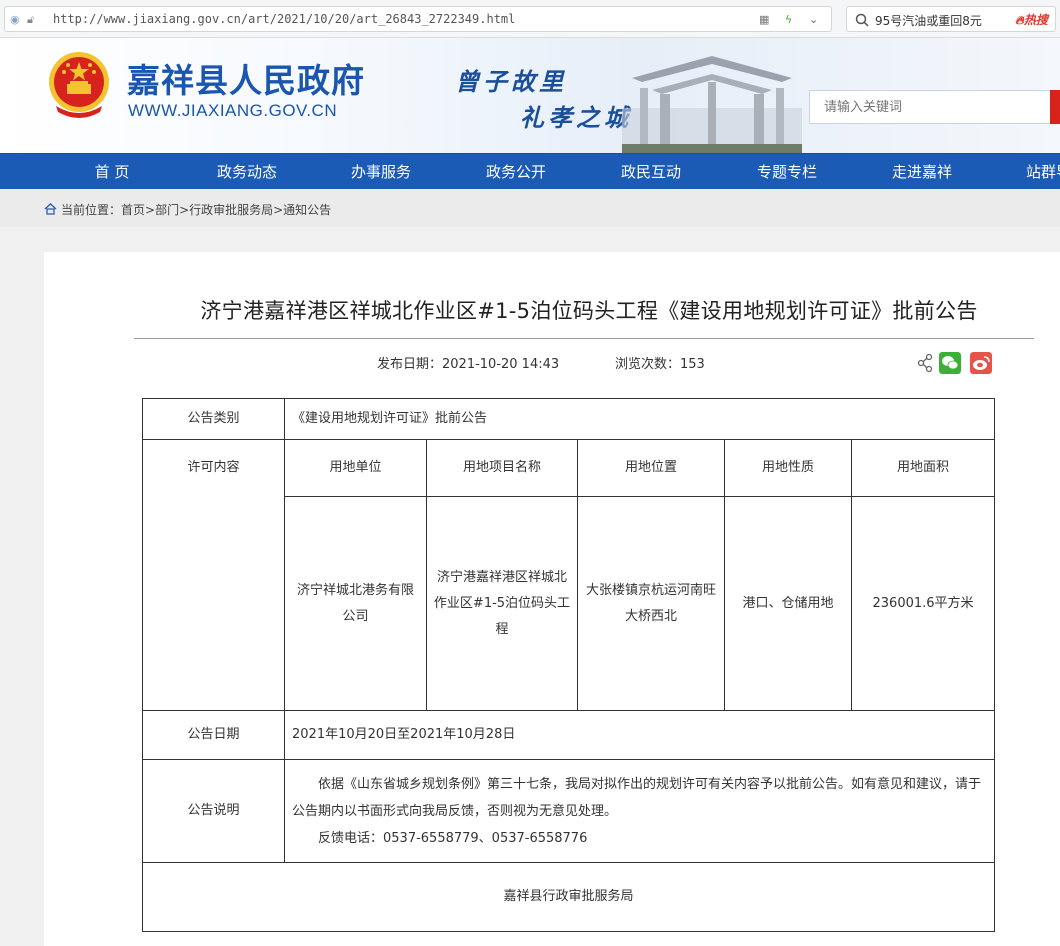  What do you see at coordinates (233, 110) in the screenshot?
I see `site-domain: WWW.JIAXIANG.GOV.CN` at bounding box center [233, 110].